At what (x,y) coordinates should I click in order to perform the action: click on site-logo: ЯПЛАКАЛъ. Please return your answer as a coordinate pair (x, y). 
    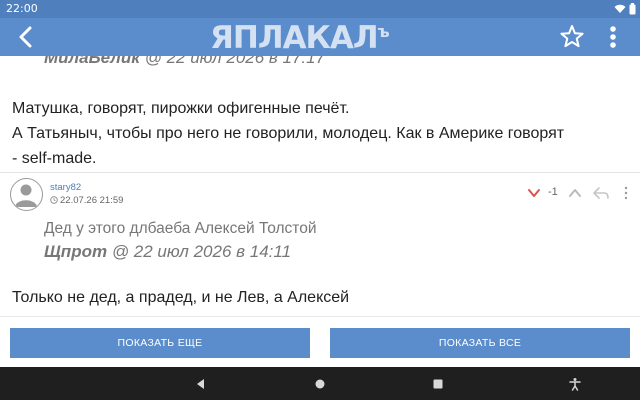
    Looking at the image, I should click on (300, 38).